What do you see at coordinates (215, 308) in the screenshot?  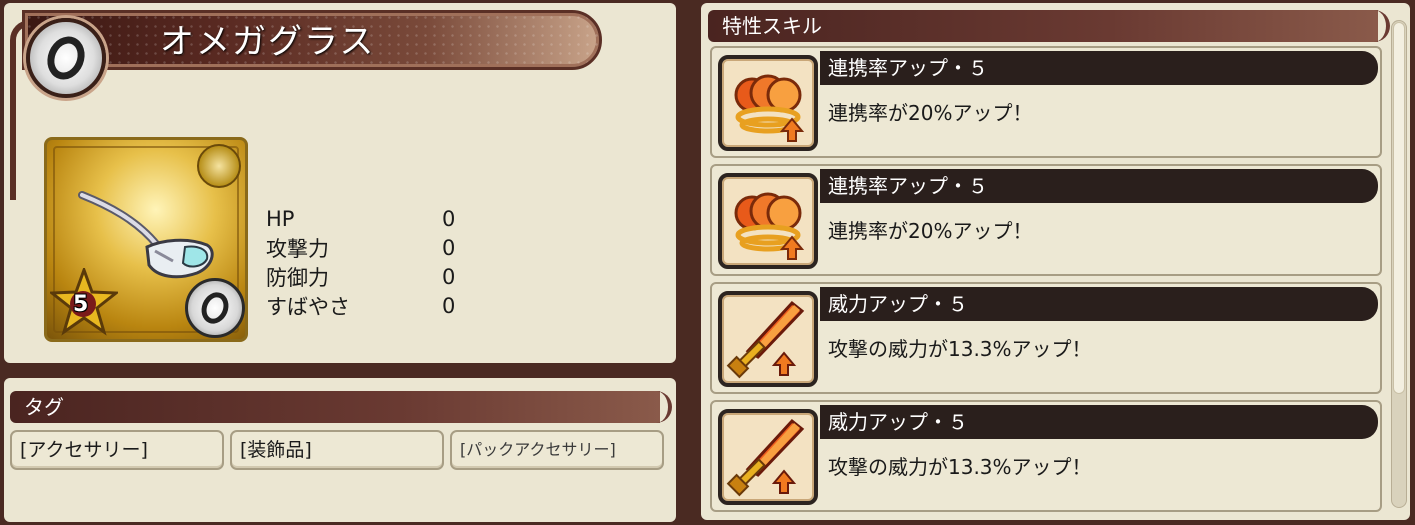 I see `omega-emblem-small-icon` at bounding box center [215, 308].